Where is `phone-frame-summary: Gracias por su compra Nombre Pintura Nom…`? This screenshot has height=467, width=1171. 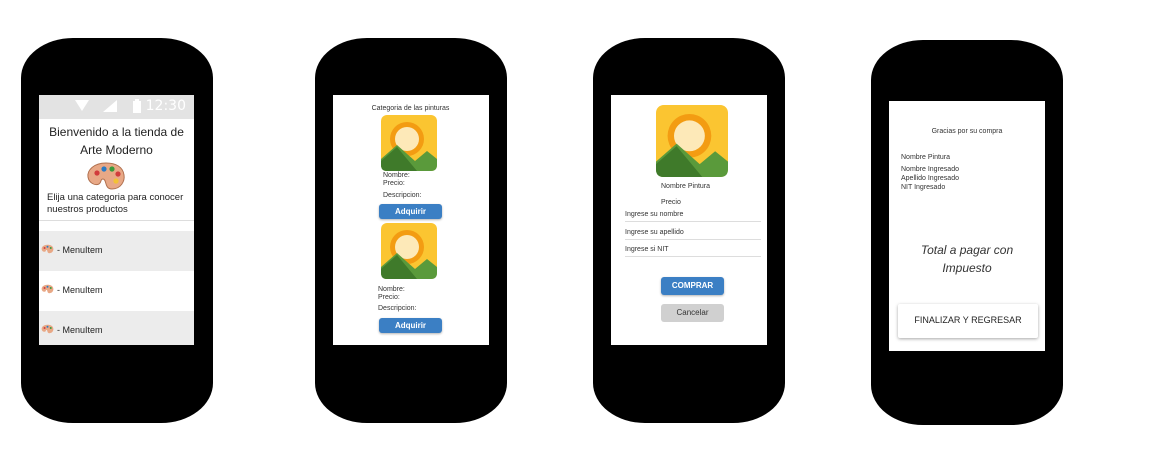
phone-frame-summary: Gracias por su compra Nombre Pintura Nom… is located at coordinates (967, 232).